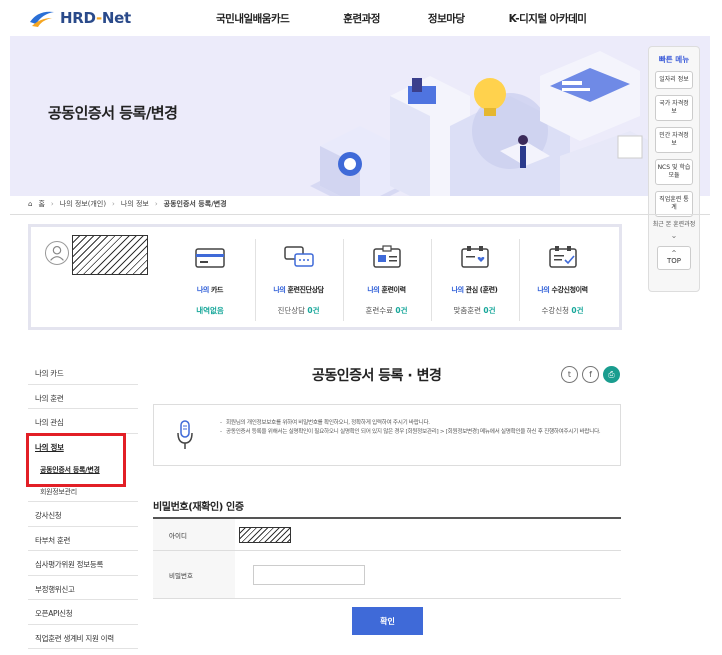 The height and width of the screenshot is (655, 722). I want to click on nav-item-card: 국민내일배움카드, so click(253, 18).